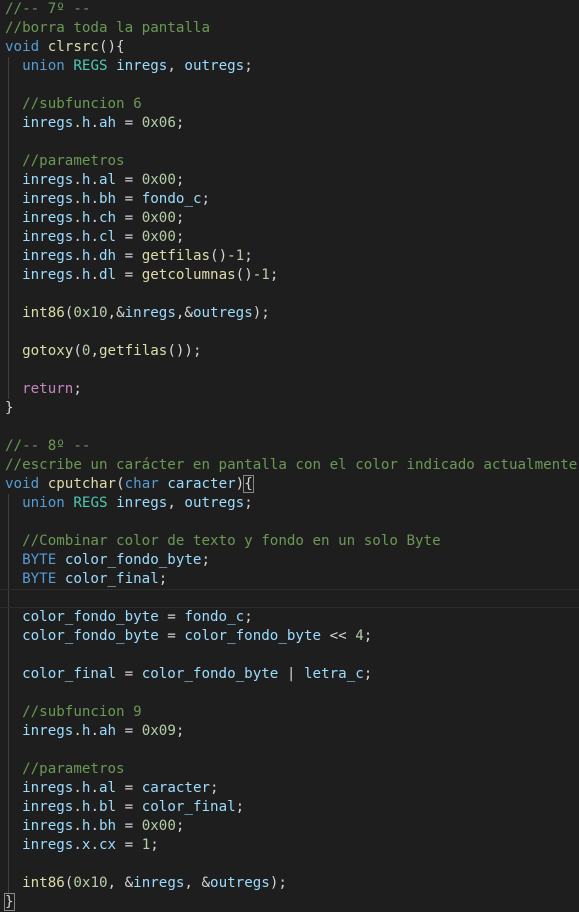  I want to click on code-token-function: getfilas, so click(176, 256).